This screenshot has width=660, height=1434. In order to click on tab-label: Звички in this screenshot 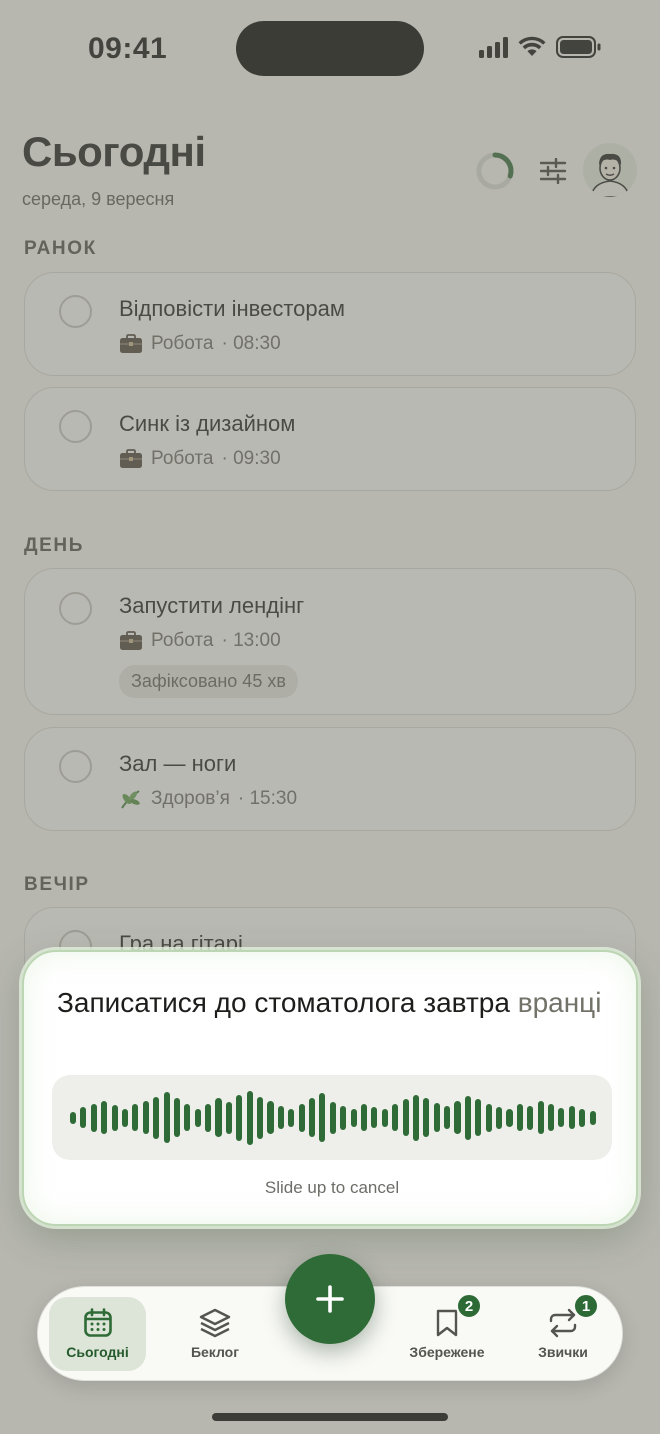, I will do `click(563, 1352)`.